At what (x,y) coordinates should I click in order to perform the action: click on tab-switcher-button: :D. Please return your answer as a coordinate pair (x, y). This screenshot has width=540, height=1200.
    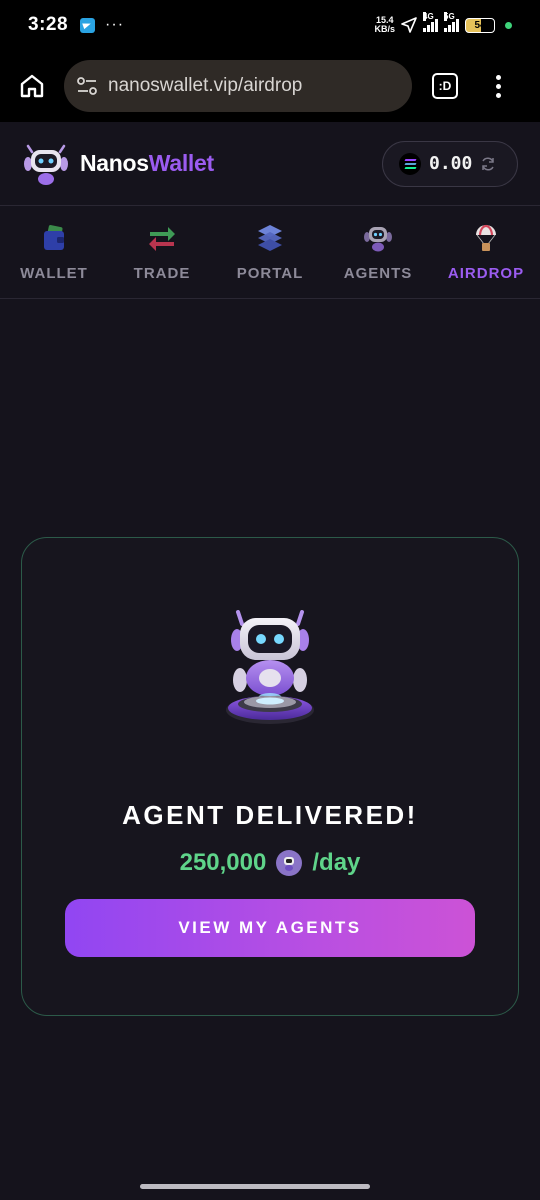
    Looking at the image, I should click on (445, 86).